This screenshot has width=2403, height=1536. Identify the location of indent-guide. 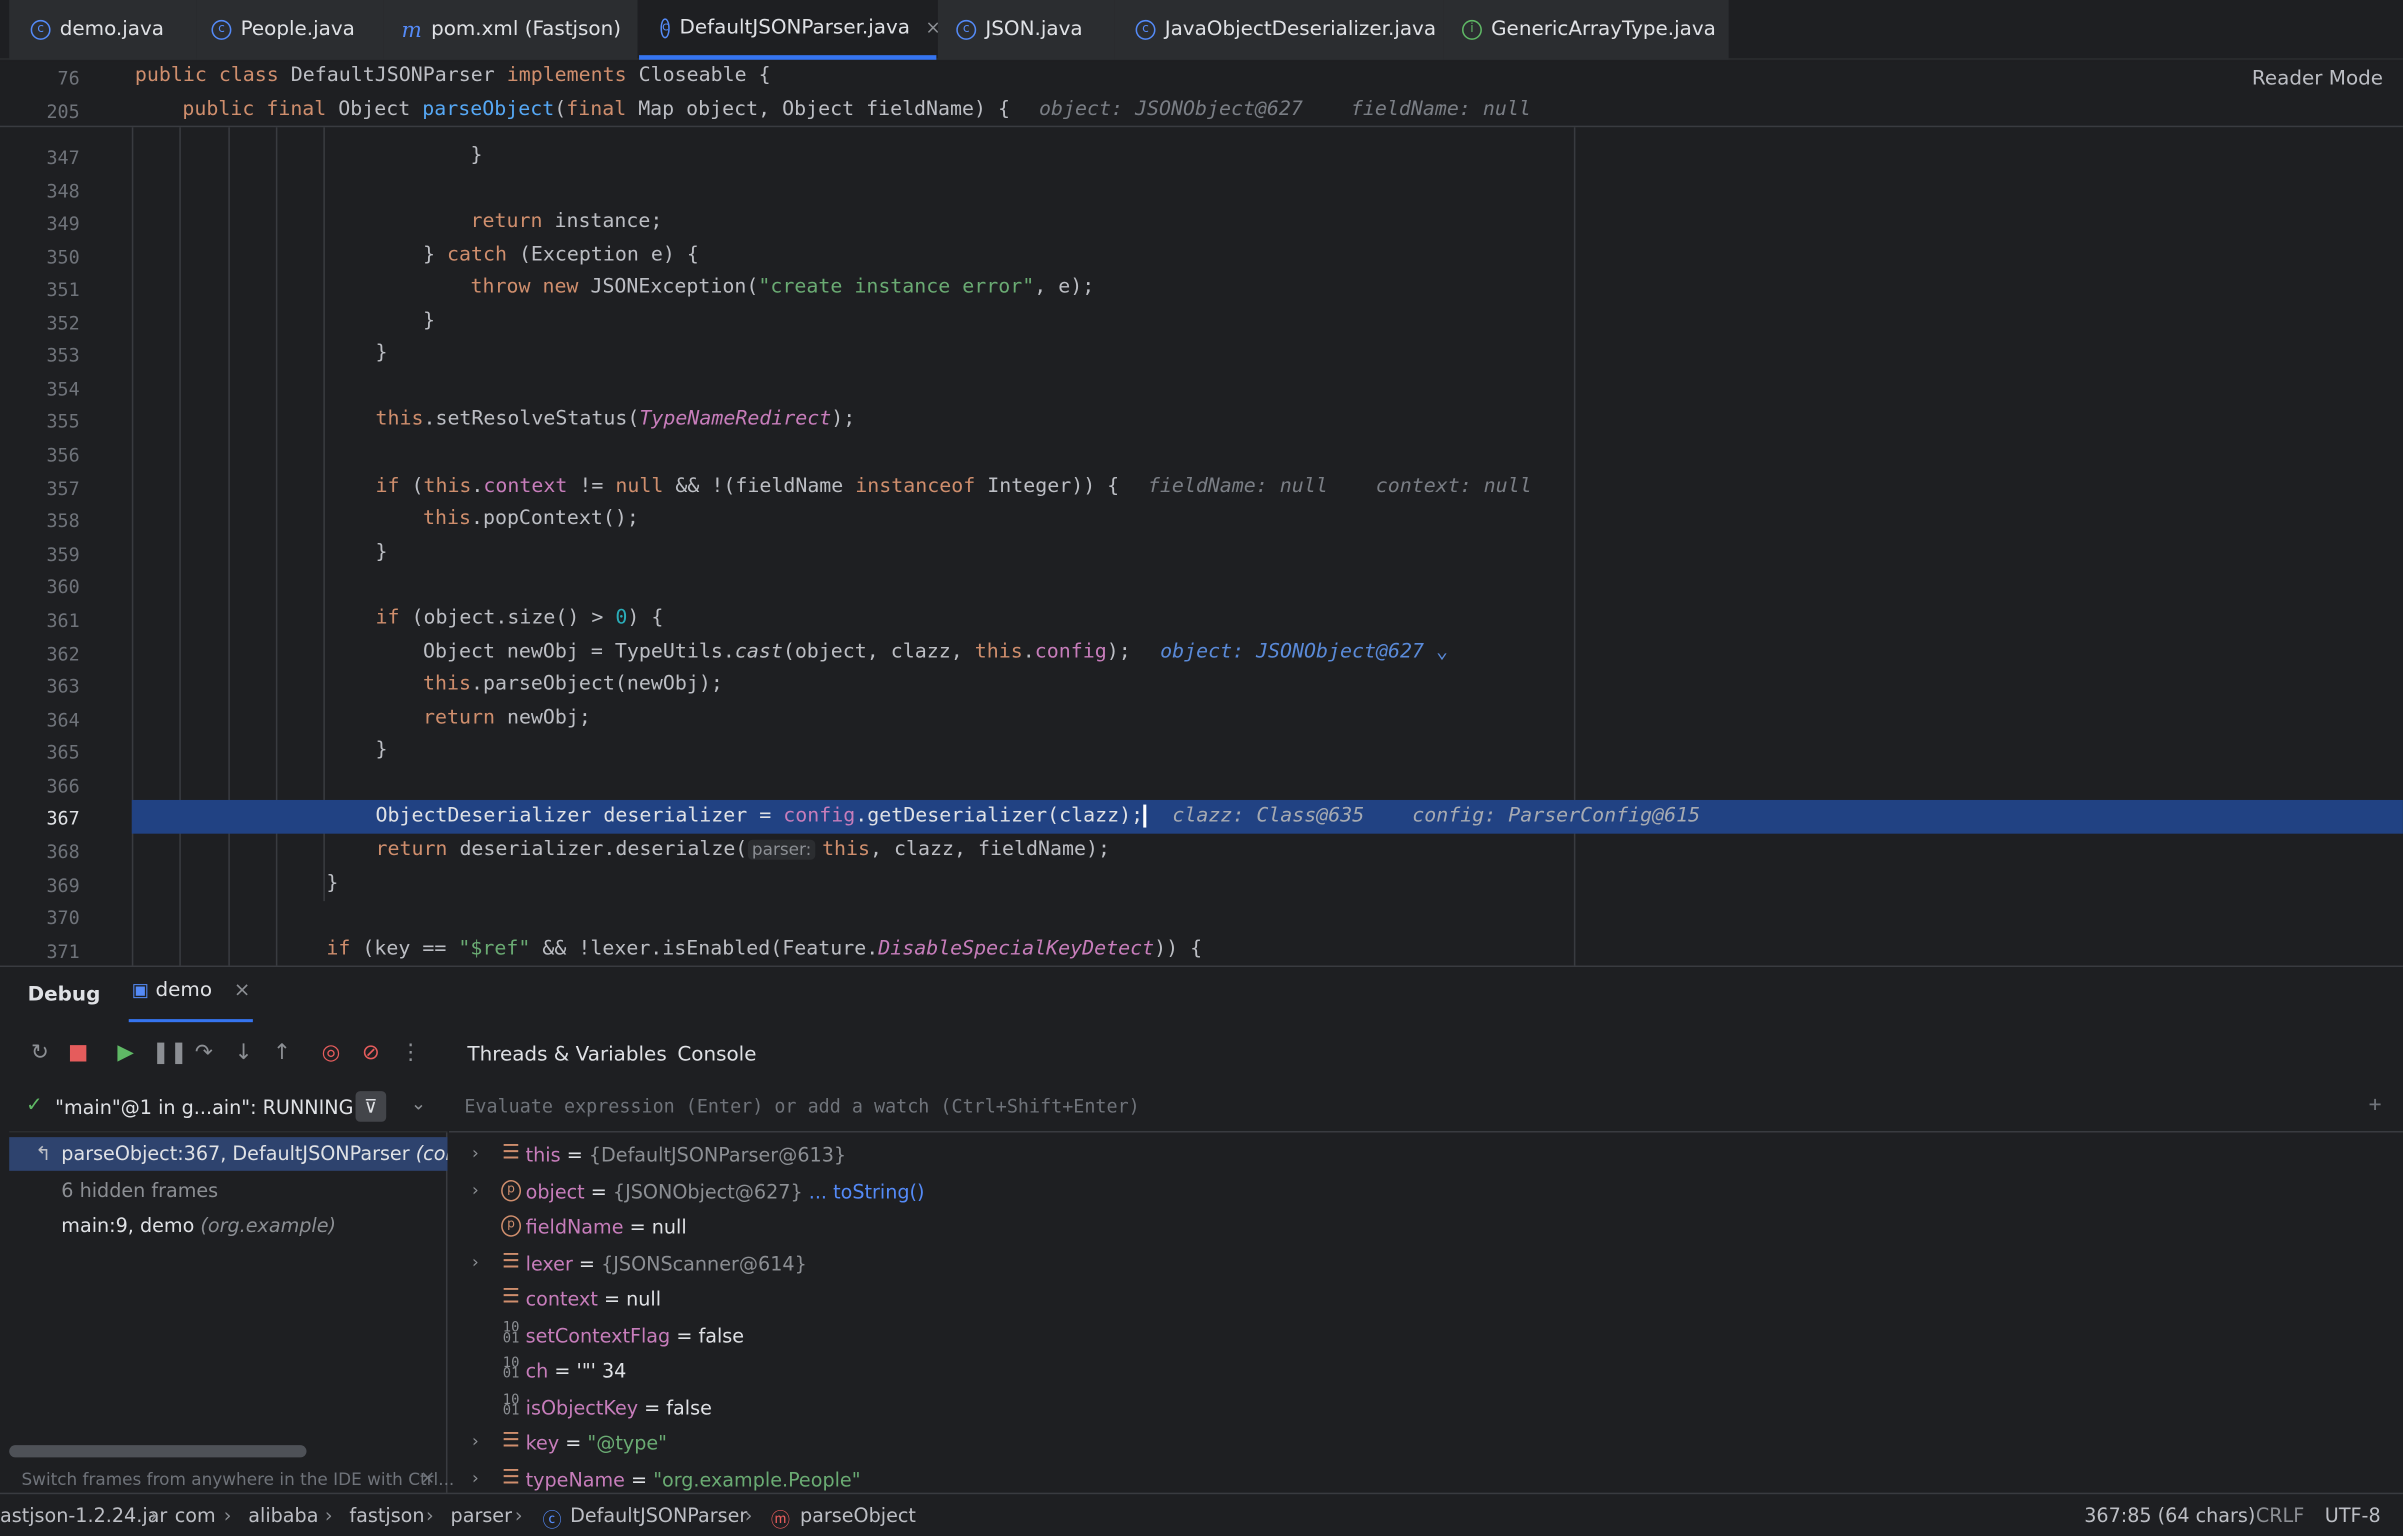
(324, 514).